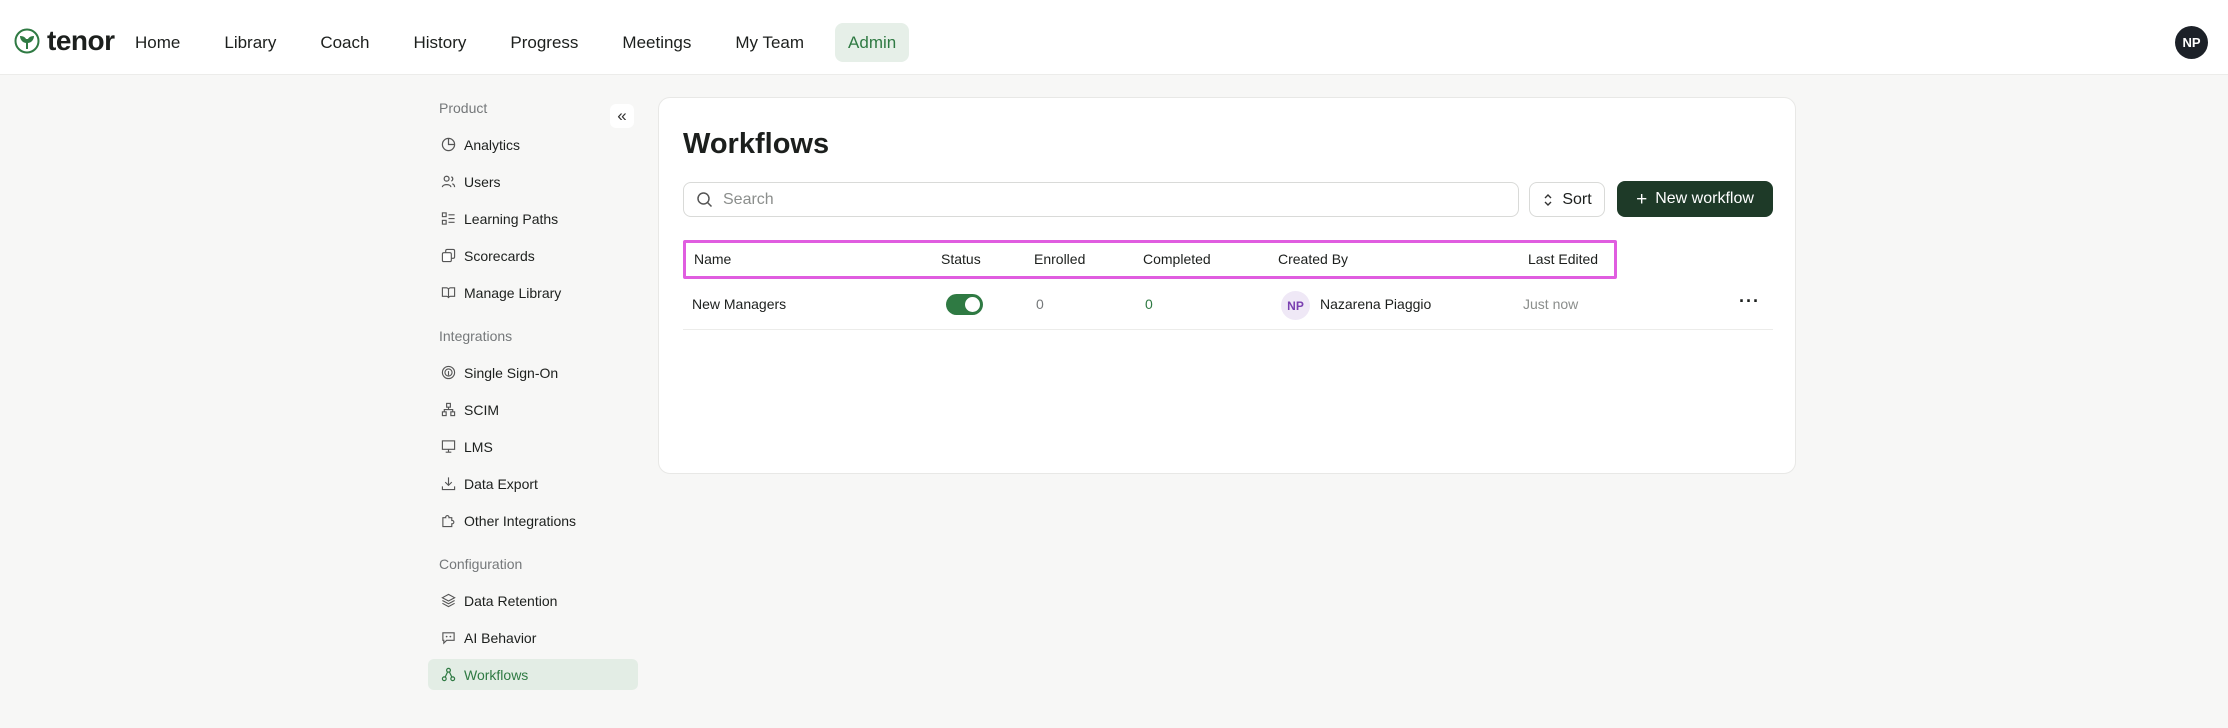 The height and width of the screenshot is (728, 2228). Describe the element at coordinates (656, 42) in the screenshot. I see `nav-meetings: Meetings` at that location.